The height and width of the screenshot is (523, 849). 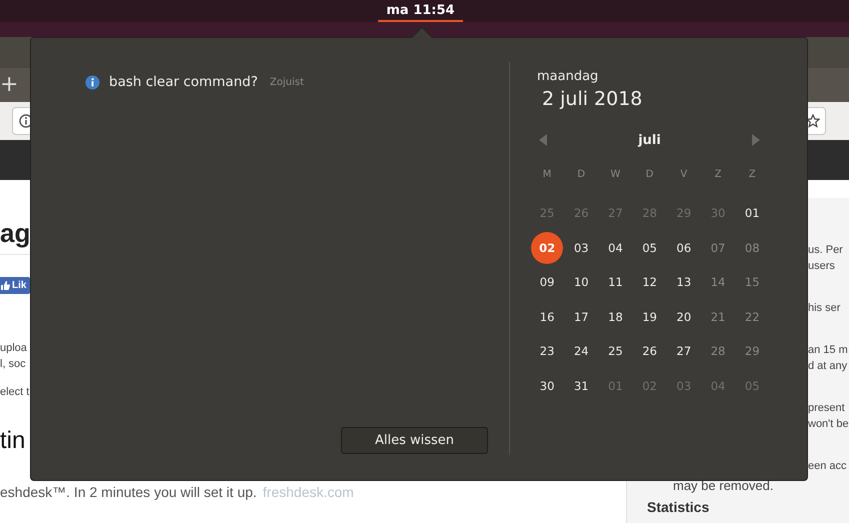 What do you see at coordinates (615, 351) in the screenshot?
I see `calendar-day: 25` at bounding box center [615, 351].